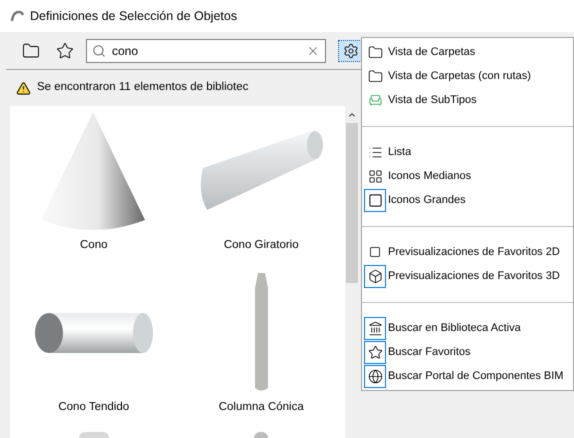 The image size is (574, 438). I want to click on menu-item: Vista de Carpetas, so click(467, 52).